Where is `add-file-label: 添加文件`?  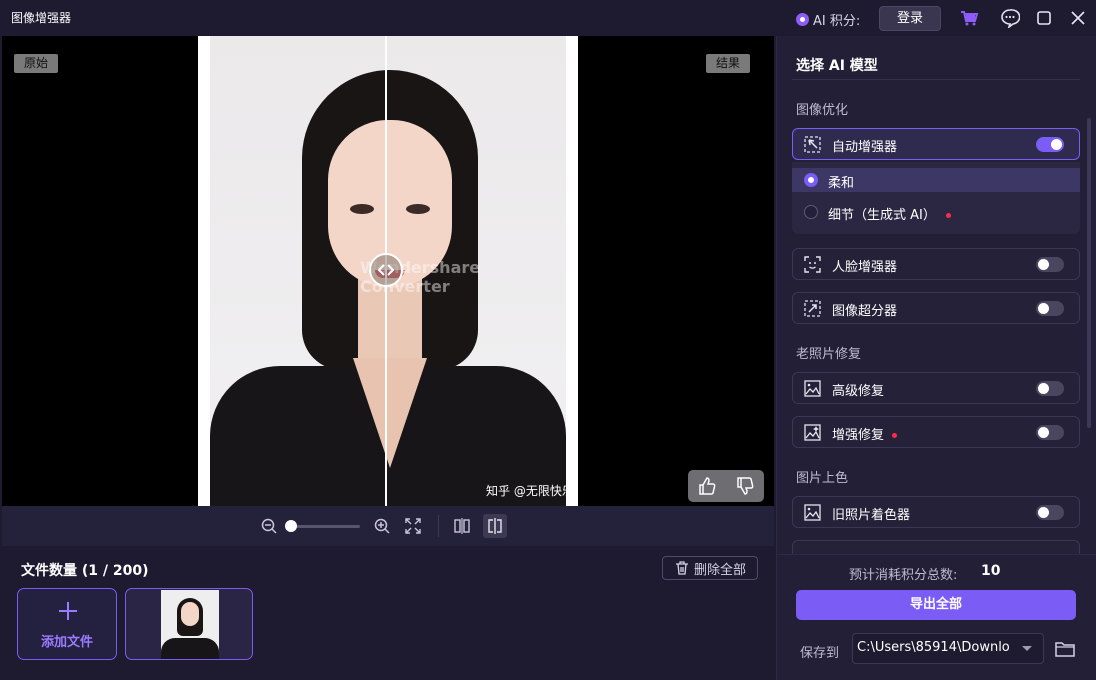
add-file-label: 添加文件 is located at coordinates (66, 642).